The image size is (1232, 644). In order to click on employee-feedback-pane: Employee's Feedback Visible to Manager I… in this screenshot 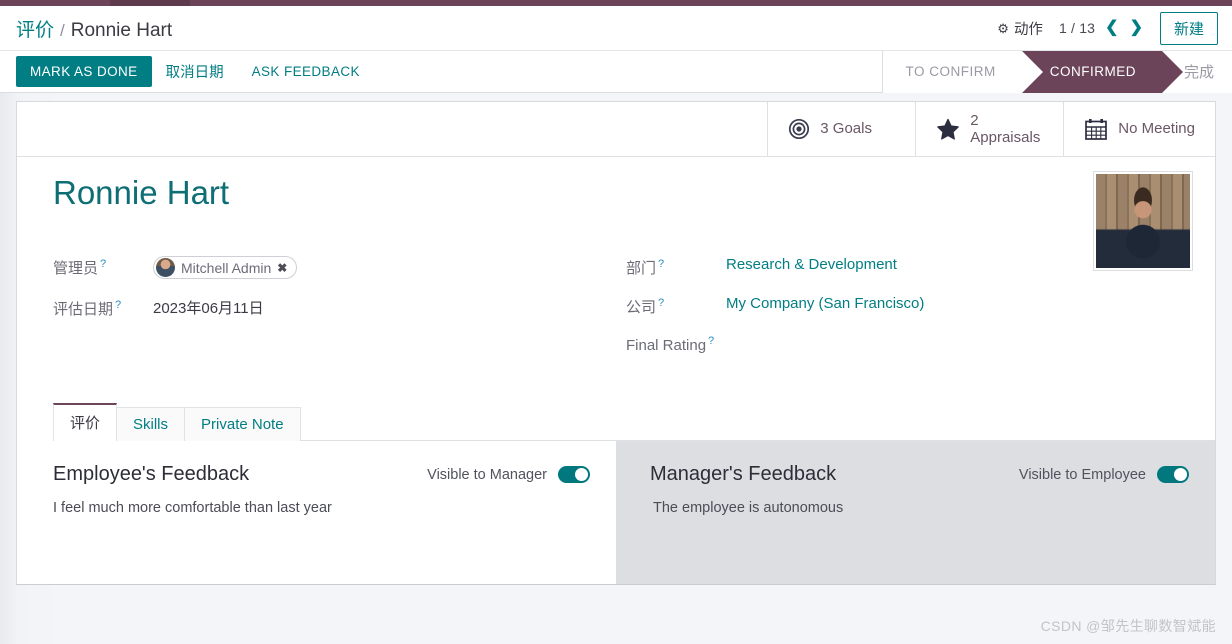, I will do `click(316, 512)`.